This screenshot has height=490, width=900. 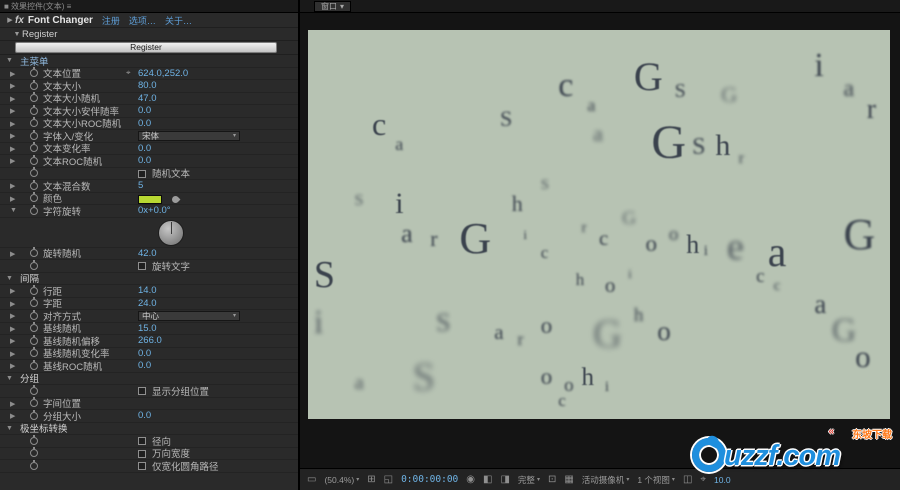 What do you see at coordinates (171, 232) in the screenshot?
I see `rotation-dial` at bounding box center [171, 232].